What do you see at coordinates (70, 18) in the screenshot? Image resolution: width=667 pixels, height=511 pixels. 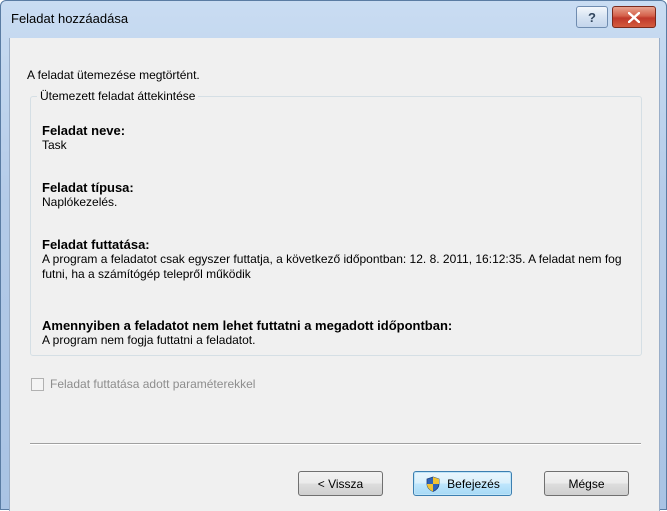 I see `window-title: Feladat hozzáadása` at bounding box center [70, 18].